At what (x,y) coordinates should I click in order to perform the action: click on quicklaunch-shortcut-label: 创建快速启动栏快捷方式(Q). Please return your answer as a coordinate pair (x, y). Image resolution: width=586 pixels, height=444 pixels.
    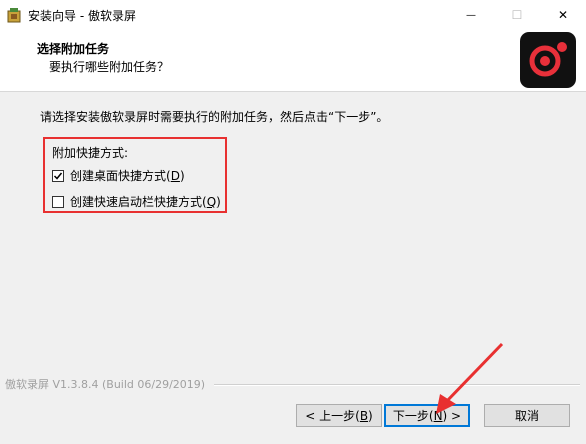
    Looking at the image, I should click on (145, 202).